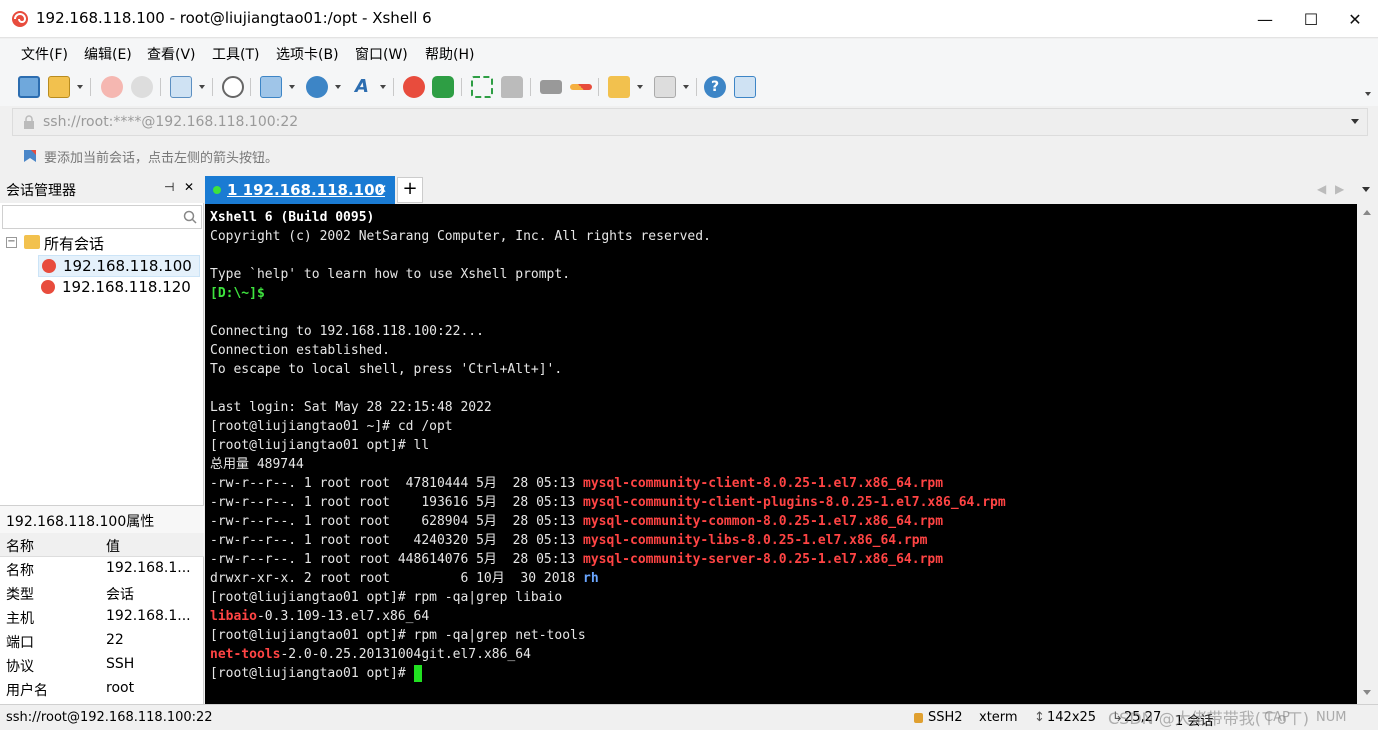 Image resolution: width=1378 pixels, height=730 pixels. Describe the element at coordinates (171, 54) in the screenshot. I see `menu-view: 查看(V)` at that location.